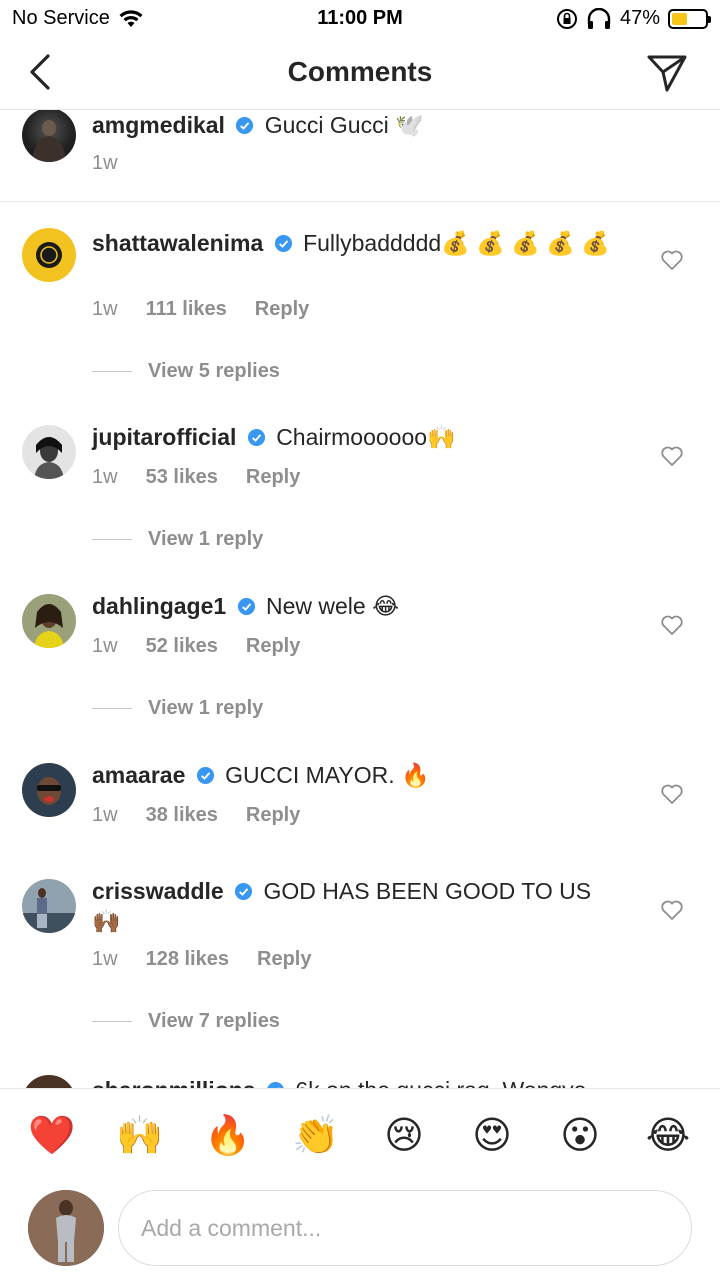  I want to click on comment-body: crisswaddle GOD HAS BEEN GOOD TO US 🙌🏾, so click(351, 906).